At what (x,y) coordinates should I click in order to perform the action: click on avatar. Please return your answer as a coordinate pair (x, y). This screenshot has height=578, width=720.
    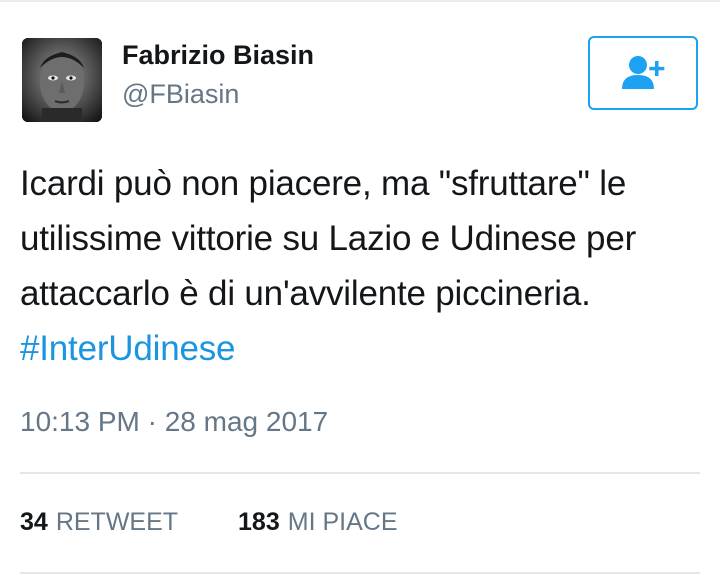
    Looking at the image, I should click on (62, 80).